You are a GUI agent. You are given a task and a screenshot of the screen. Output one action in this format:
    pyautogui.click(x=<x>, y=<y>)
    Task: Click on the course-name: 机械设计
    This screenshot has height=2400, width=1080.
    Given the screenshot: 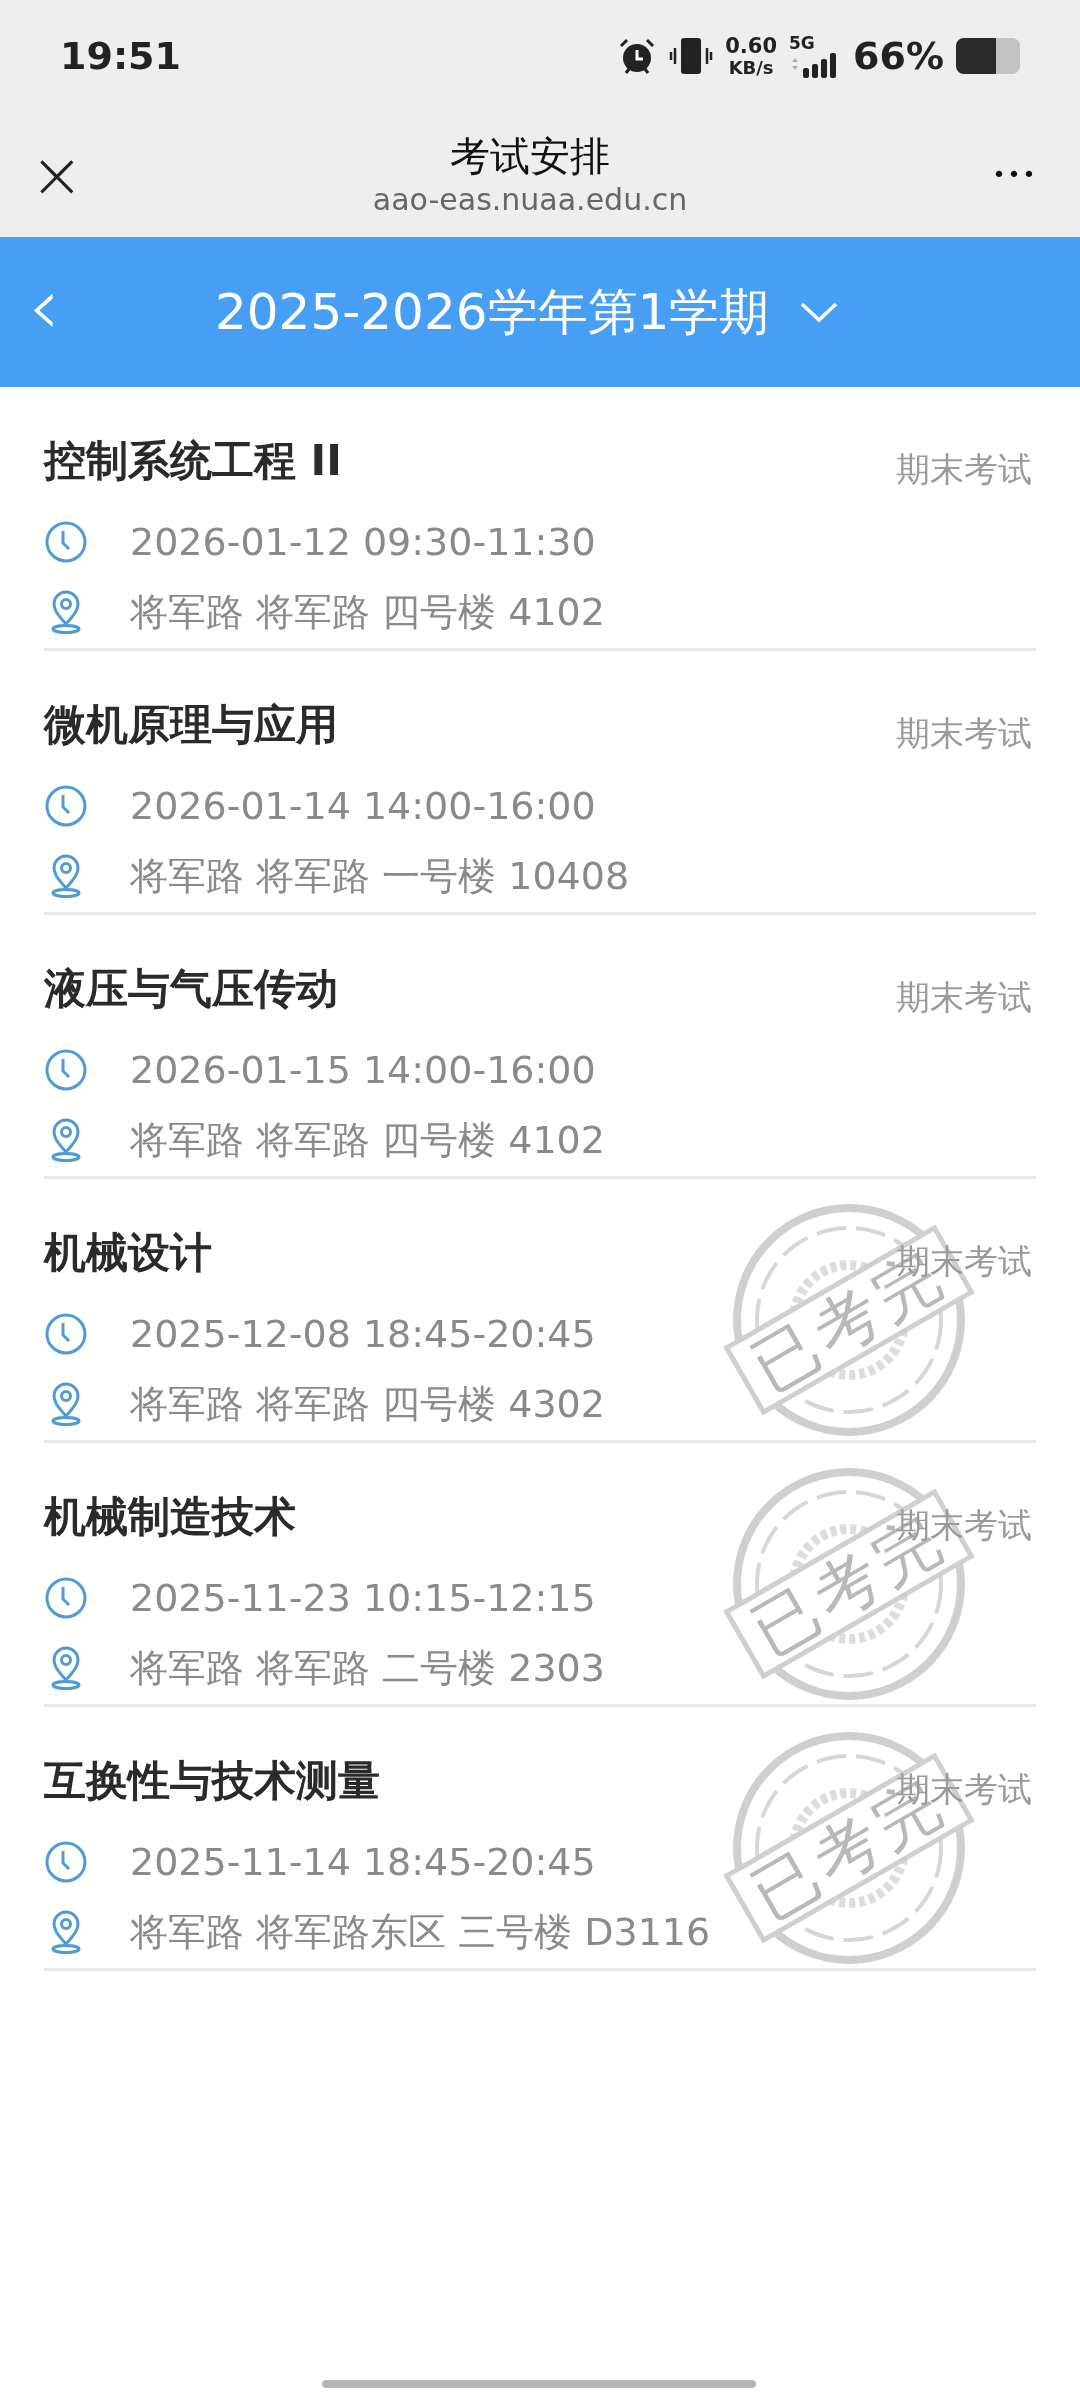 What is the action you would take?
    pyautogui.click(x=128, y=1253)
    